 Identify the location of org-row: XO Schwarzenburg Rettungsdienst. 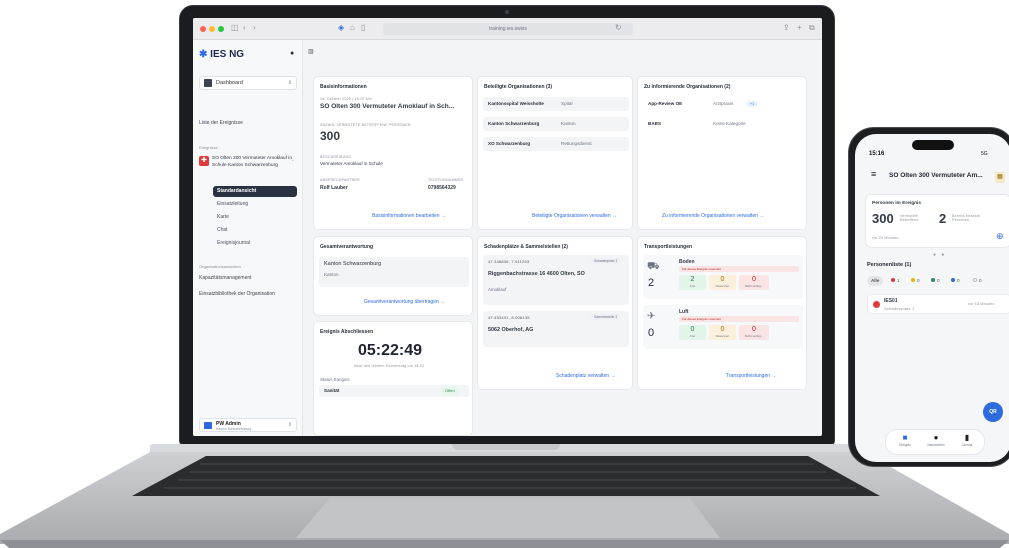
(556, 144).